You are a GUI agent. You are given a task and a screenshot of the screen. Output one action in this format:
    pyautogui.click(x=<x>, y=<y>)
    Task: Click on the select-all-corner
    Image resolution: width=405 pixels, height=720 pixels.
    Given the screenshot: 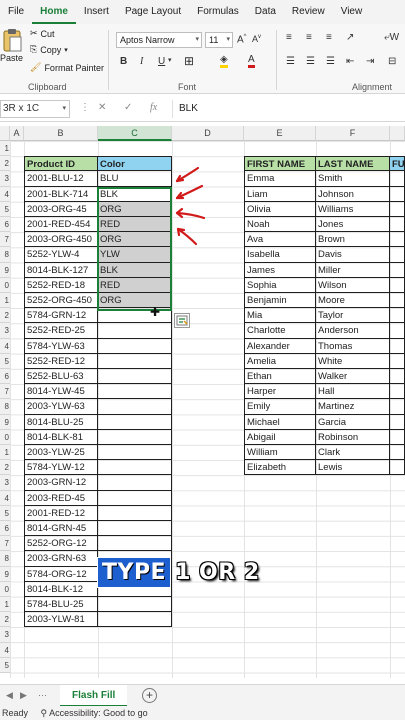 What is the action you would take?
    pyautogui.click(x=5, y=133)
    